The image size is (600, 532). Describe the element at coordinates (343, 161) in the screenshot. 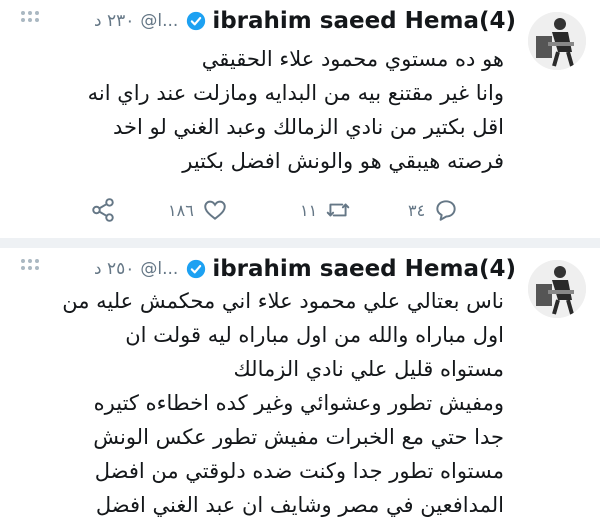

I see `tweet-line: فرصته هيبقي هو والونش افضل بكتير` at that location.